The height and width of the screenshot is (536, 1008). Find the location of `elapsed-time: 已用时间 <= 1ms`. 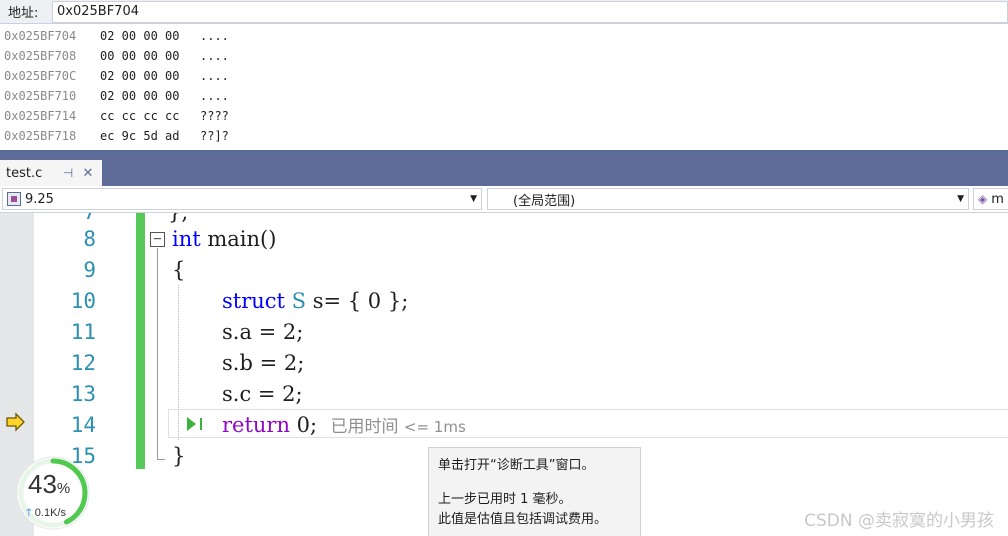

elapsed-time: 已用时间 <= 1ms is located at coordinates (397, 427).